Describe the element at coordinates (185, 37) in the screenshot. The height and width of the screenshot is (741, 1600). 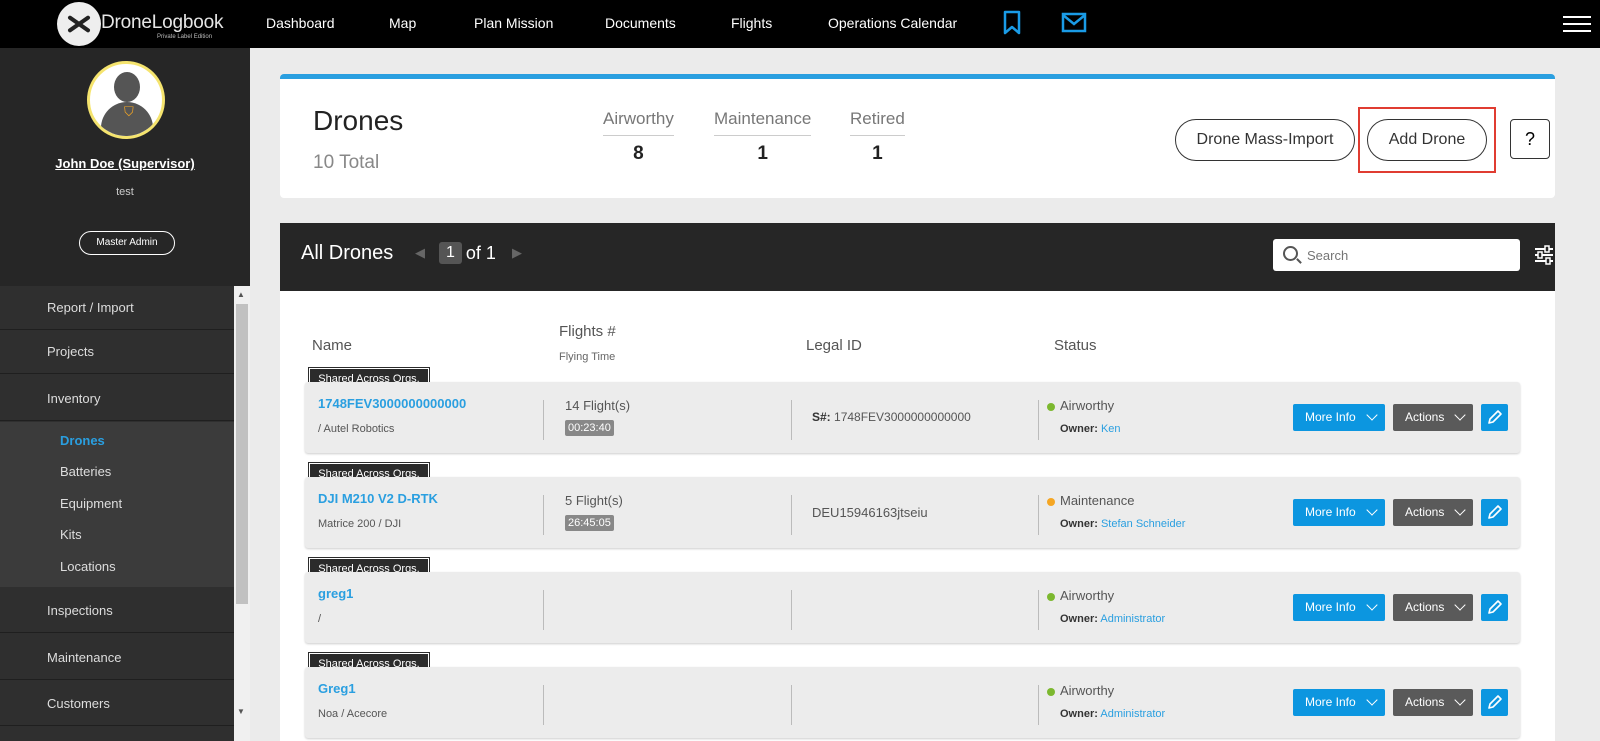
I see `logo-subtitle: Private Label Edition` at that location.